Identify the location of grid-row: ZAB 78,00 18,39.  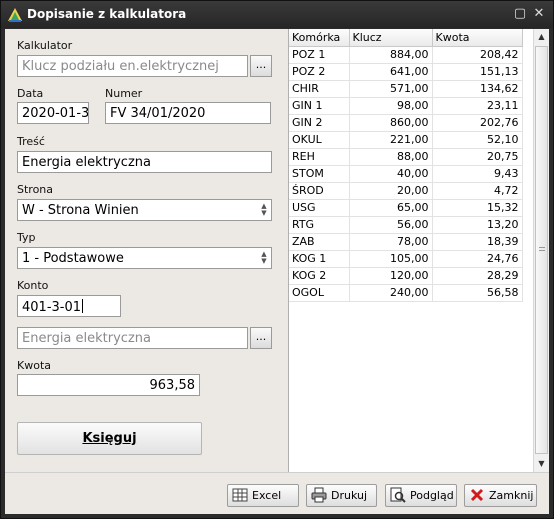
(406, 242).